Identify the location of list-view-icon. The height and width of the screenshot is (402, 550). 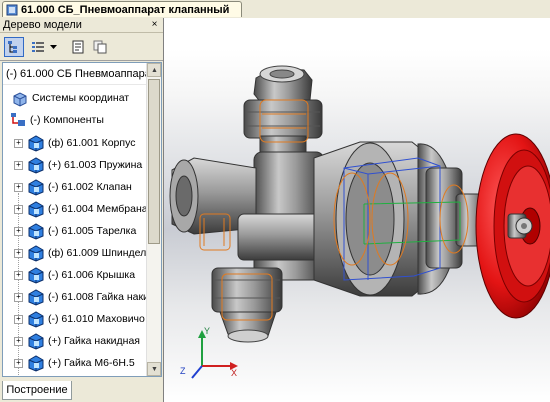
(38, 47).